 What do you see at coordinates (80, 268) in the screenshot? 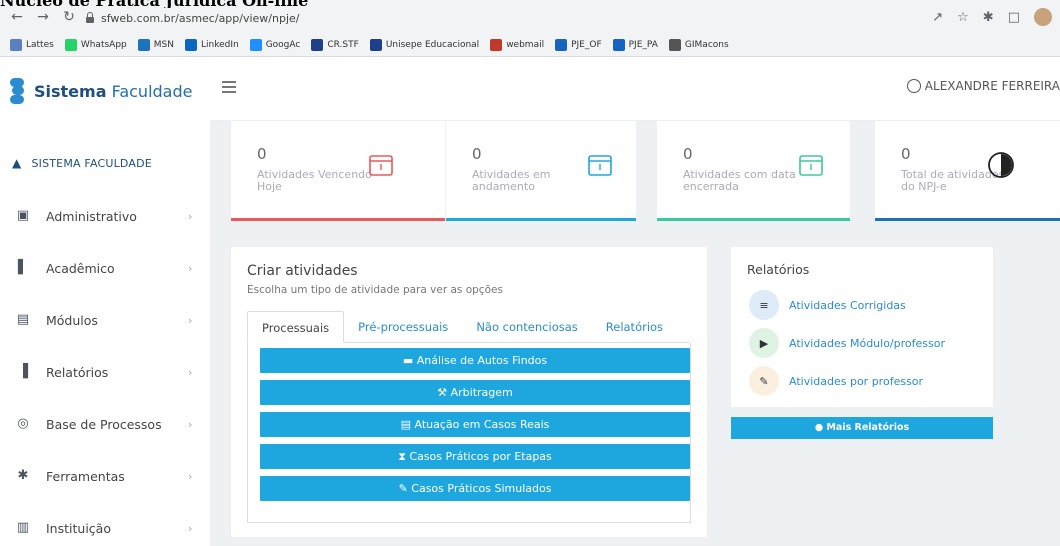
I see `sidebar-item-label: Acadêmico` at bounding box center [80, 268].